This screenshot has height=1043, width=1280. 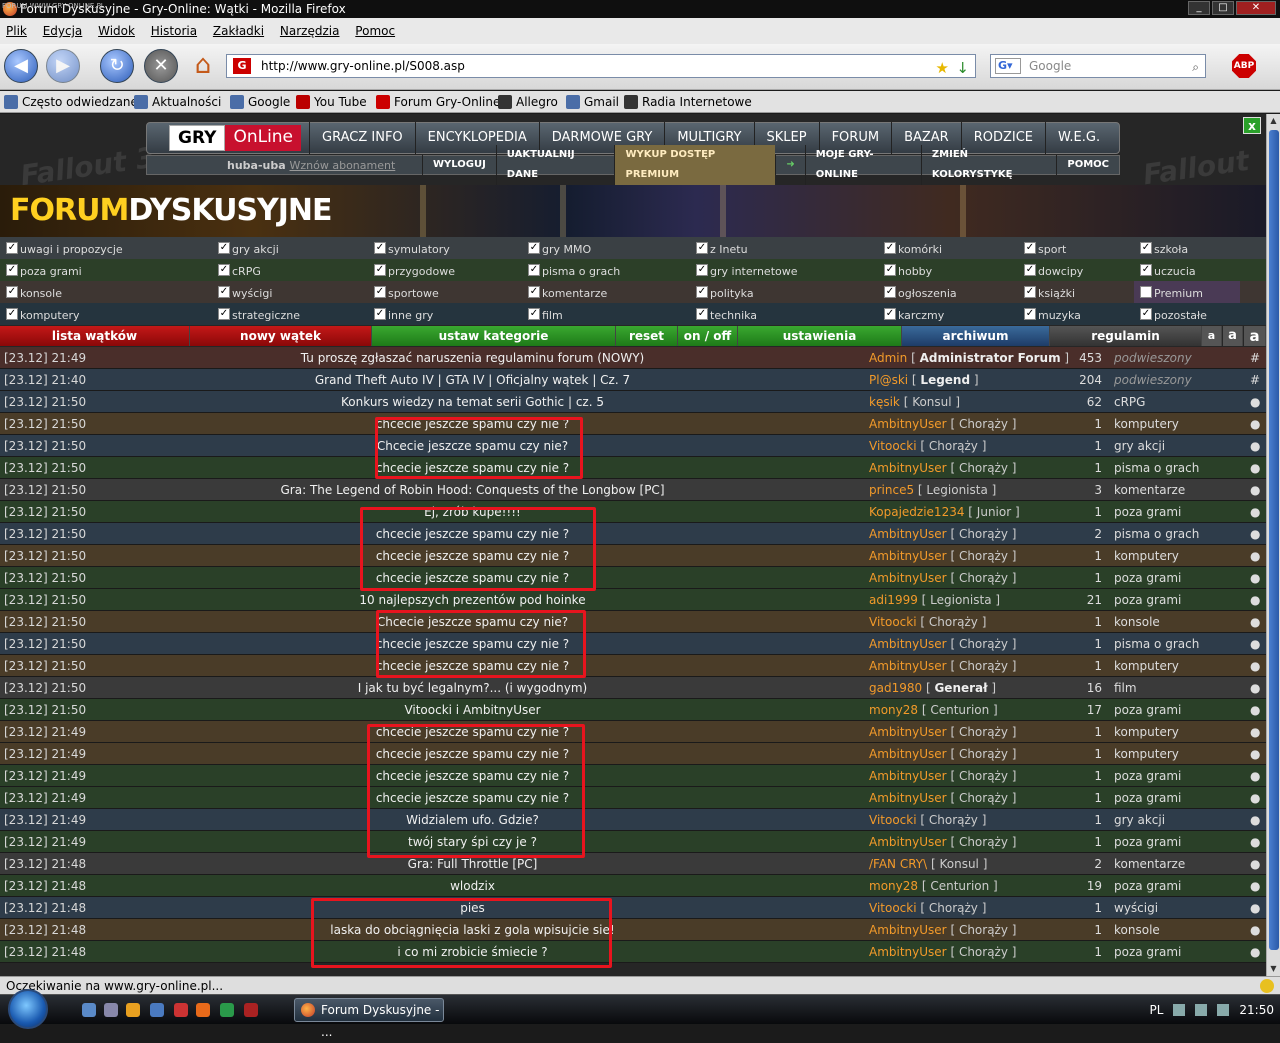 I want to click on thread-title: 10 najlepszych prezentów pod hoinke, so click(x=472, y=600).